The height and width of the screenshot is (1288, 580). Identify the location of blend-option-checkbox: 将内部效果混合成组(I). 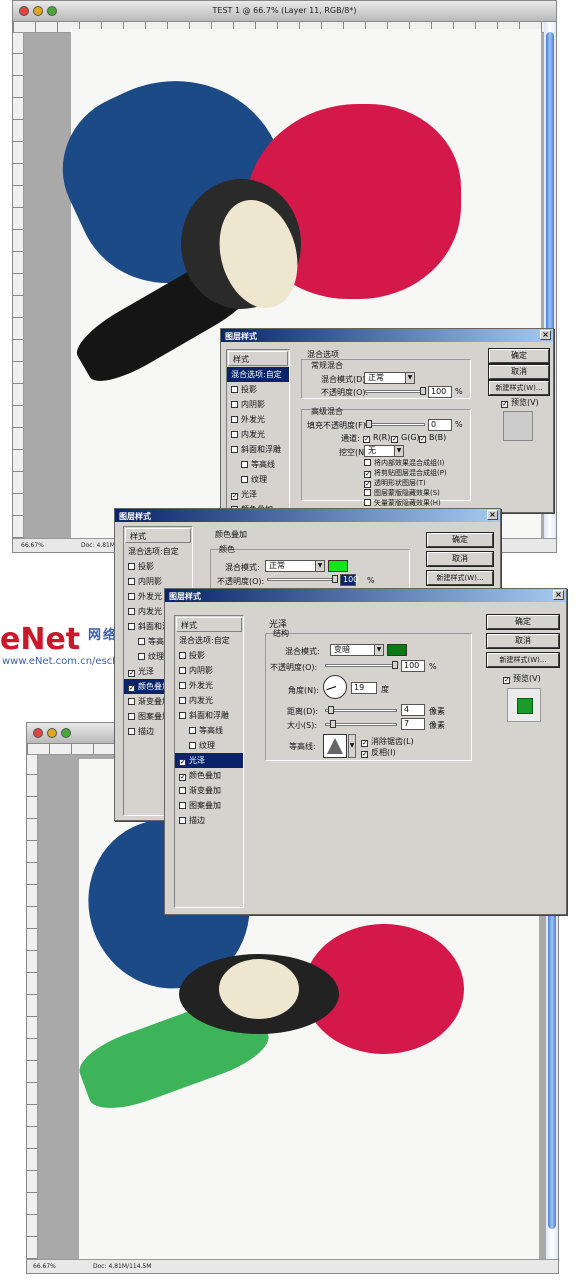
(404, 463).